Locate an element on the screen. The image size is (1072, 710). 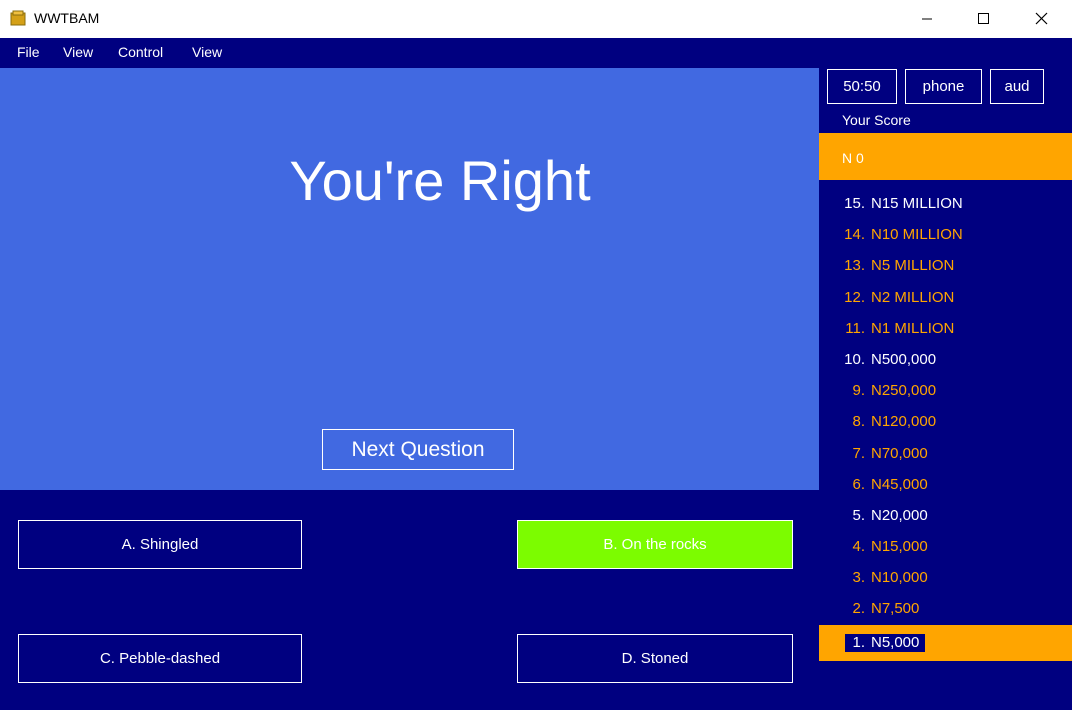
rung-number: 11. is located at coordinates (855, 328).